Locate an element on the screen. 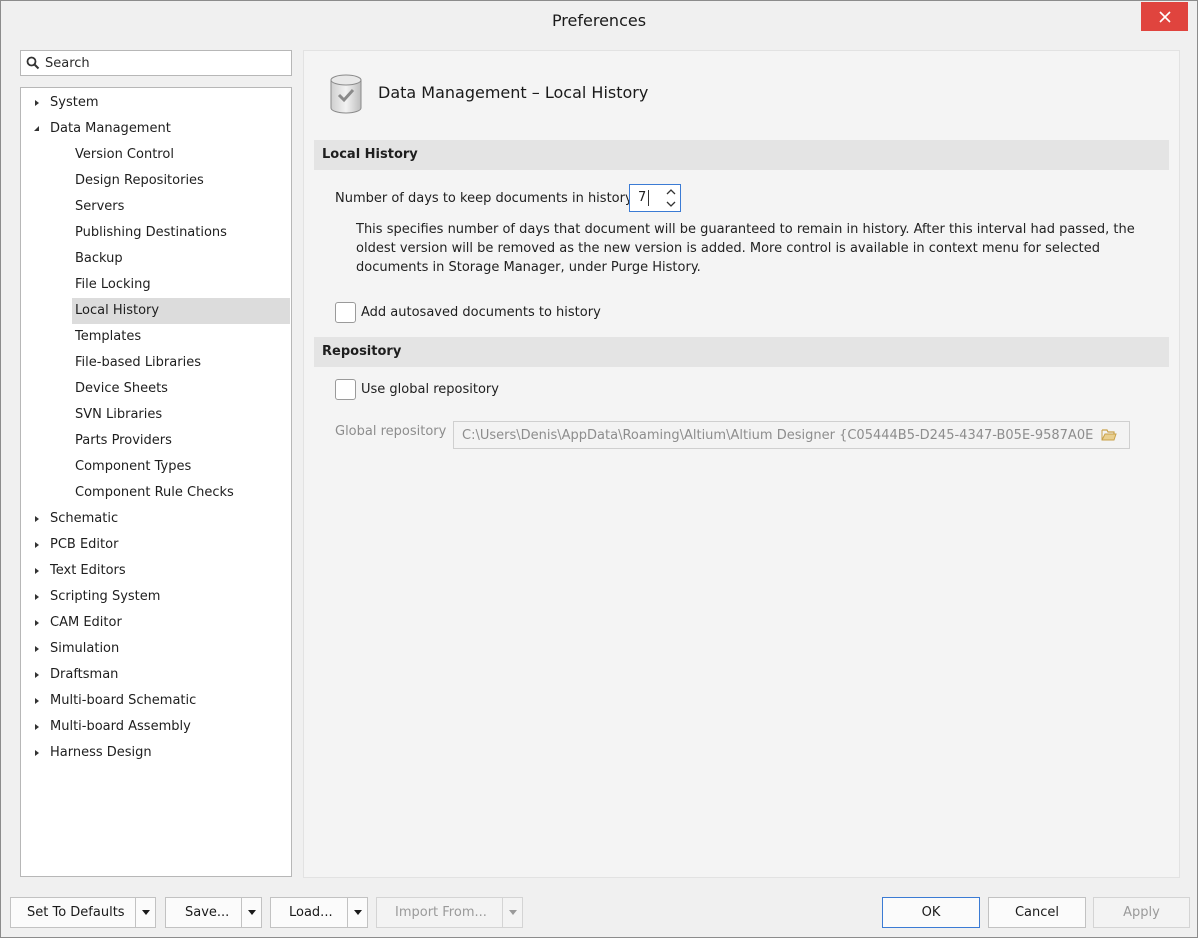  tree-item-schematic: Schematic is located at coordinates (156, 519).